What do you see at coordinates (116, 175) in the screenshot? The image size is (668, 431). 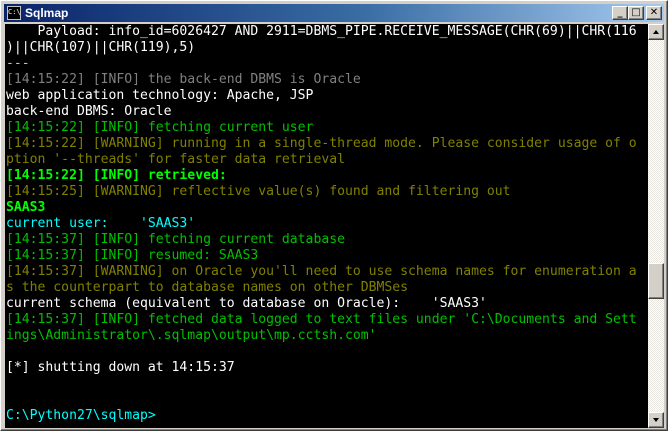 I see `console-line: [14:15:22] [INFO] retrieved:` at bounding box center [116, 175].